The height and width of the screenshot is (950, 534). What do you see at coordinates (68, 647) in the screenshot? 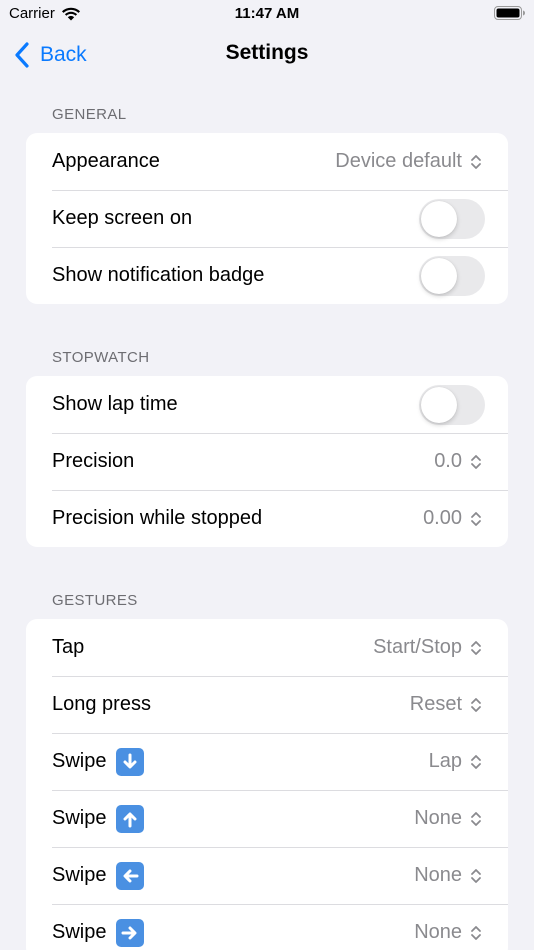
I see `tap-label: Tap` at bounding box center [68, 647].